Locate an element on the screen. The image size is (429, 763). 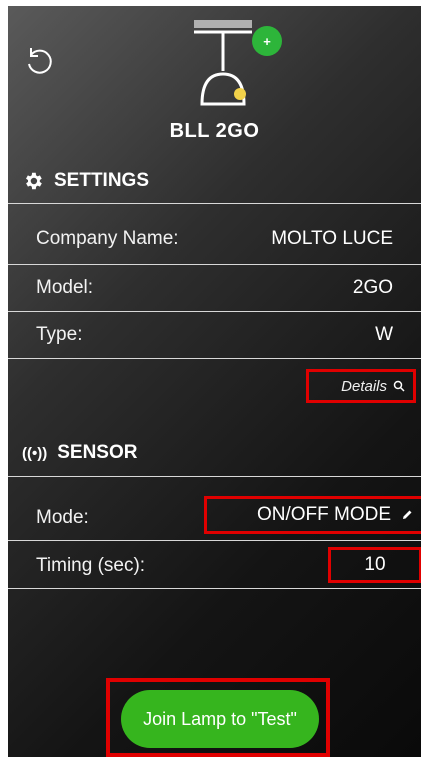
details-link: Details is located at coordinates (361, 386).